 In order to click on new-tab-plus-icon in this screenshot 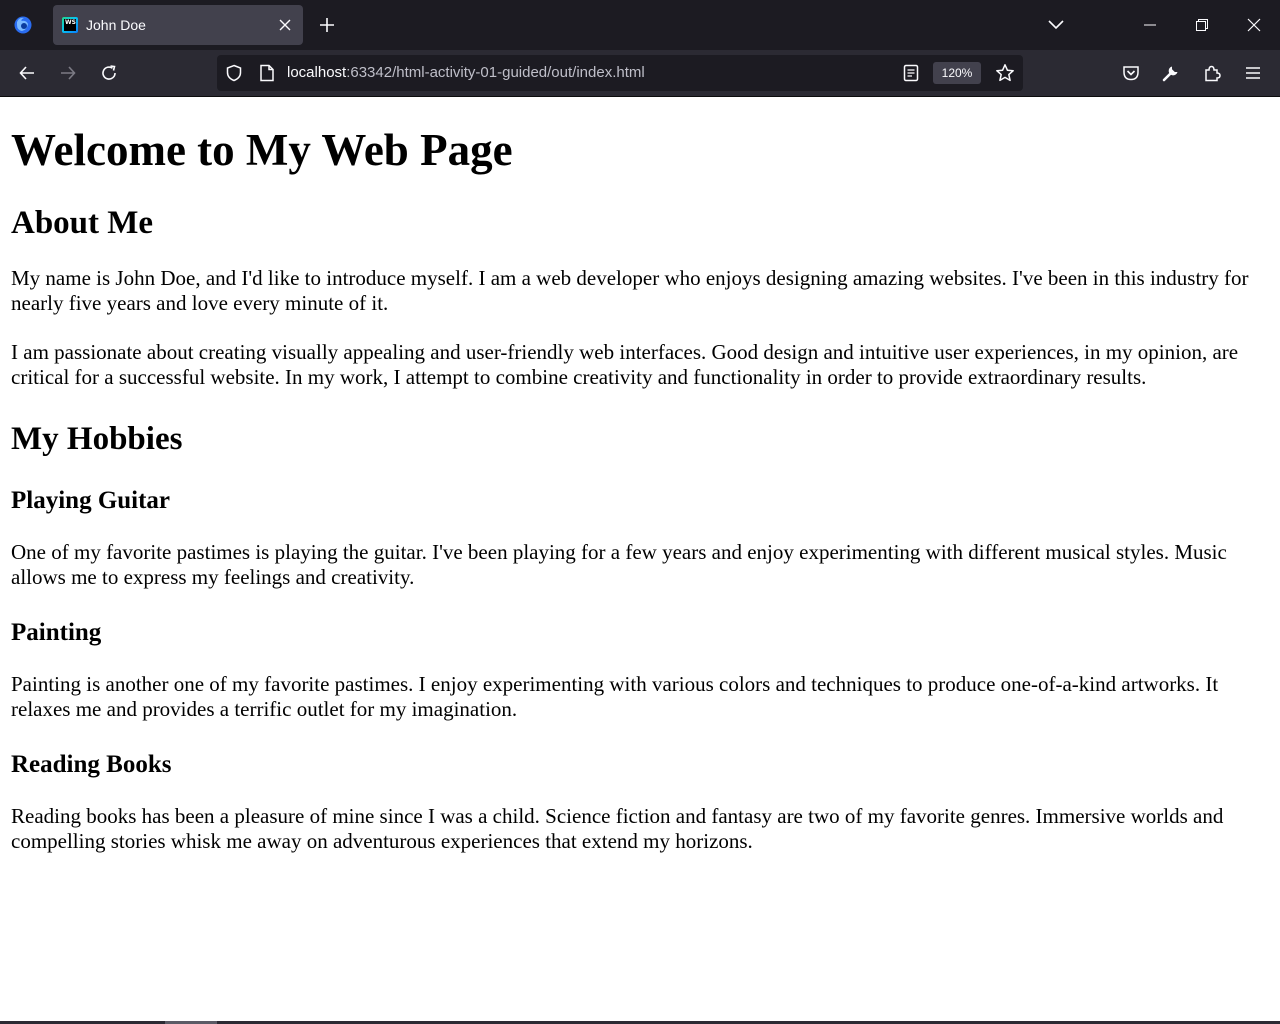, I will do `click(327, 25)`.